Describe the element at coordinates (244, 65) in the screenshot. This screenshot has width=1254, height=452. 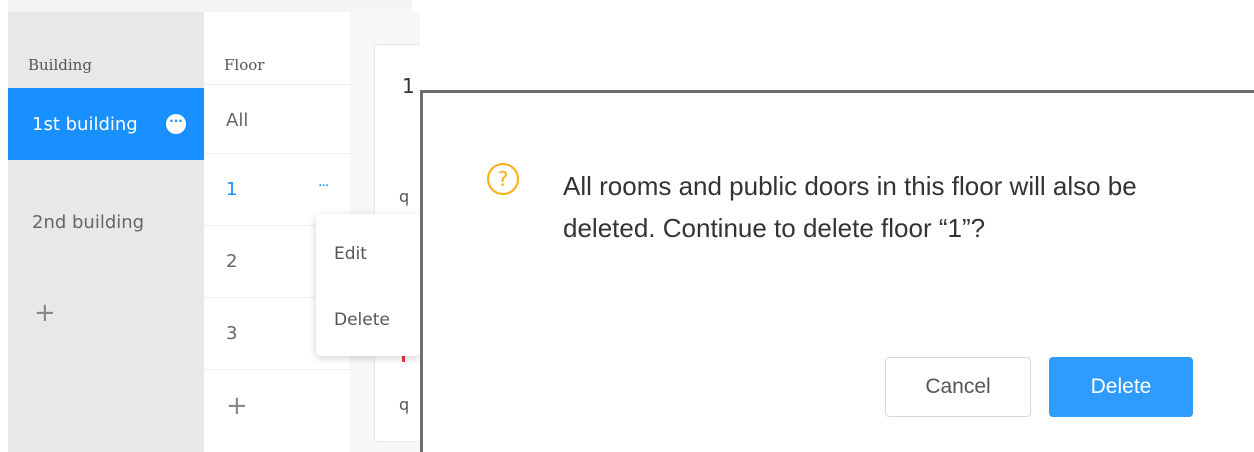
I see `floor-column-header: Floor` at that location.